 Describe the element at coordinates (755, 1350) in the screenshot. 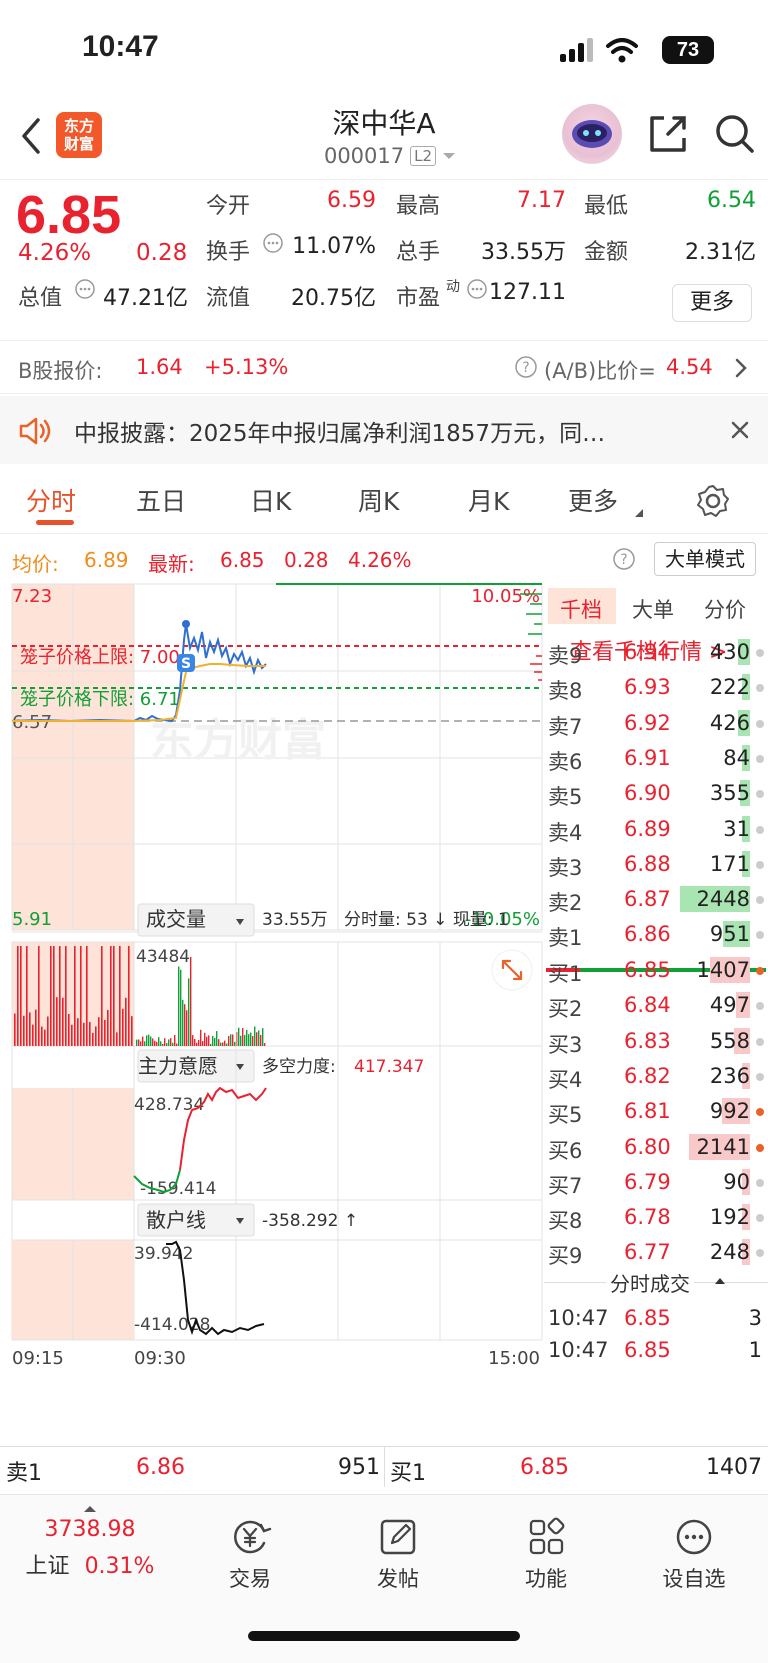

I see `trade-volume: 1` at that location.